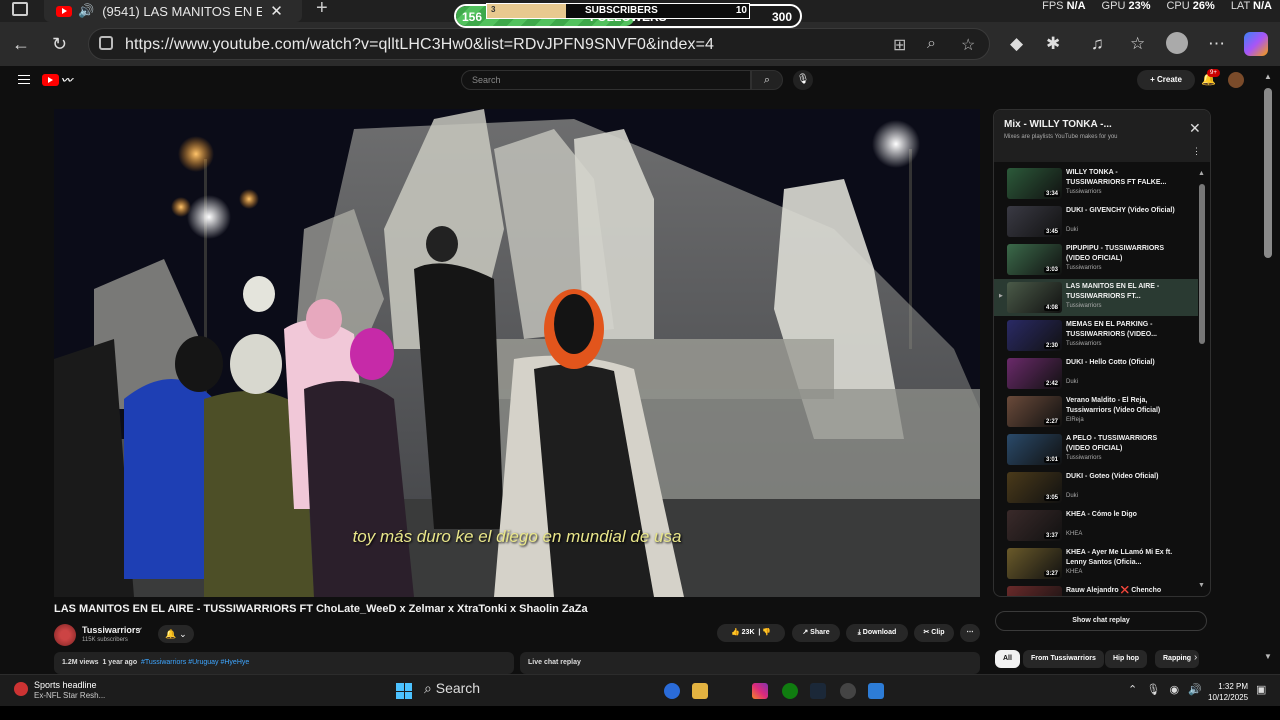  I want to click on youtube-header: 〰 Search ⌕ 🎙 + Create 🔔 9+, so click(632, 81).